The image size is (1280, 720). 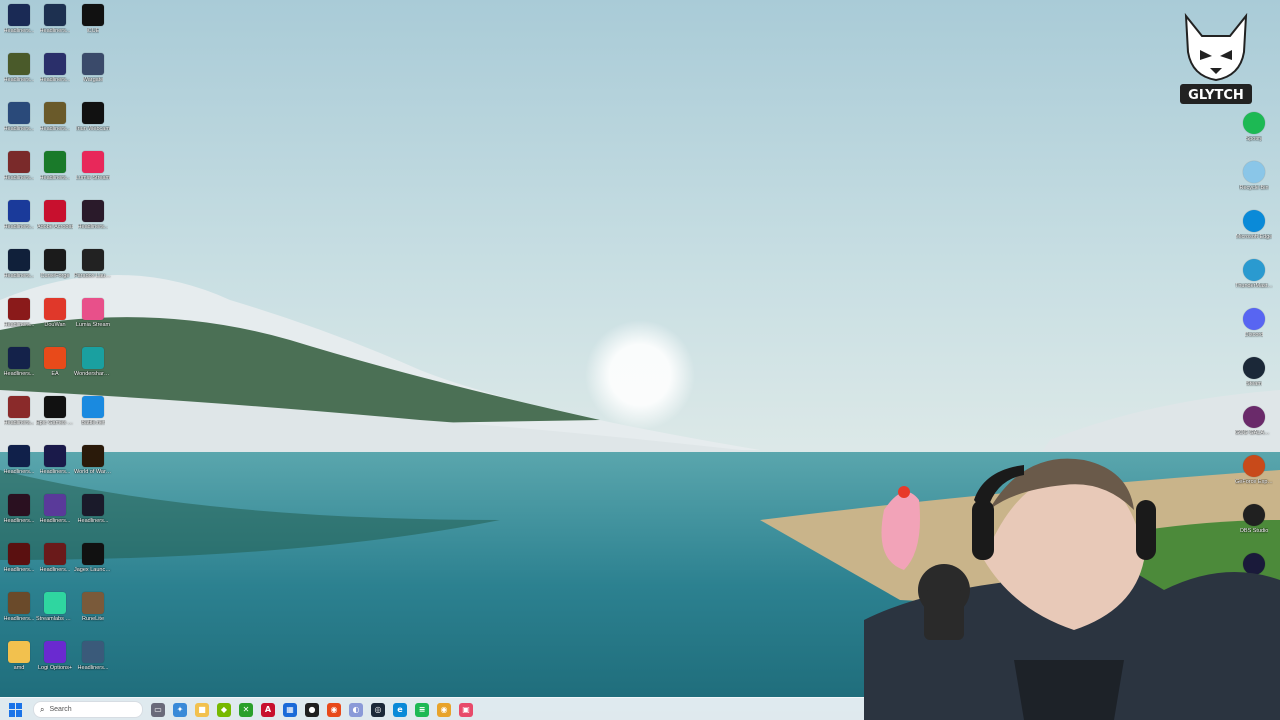 I want to click on desktop-shortcut-label: World of Warcraft, so click(x=93, y=472).